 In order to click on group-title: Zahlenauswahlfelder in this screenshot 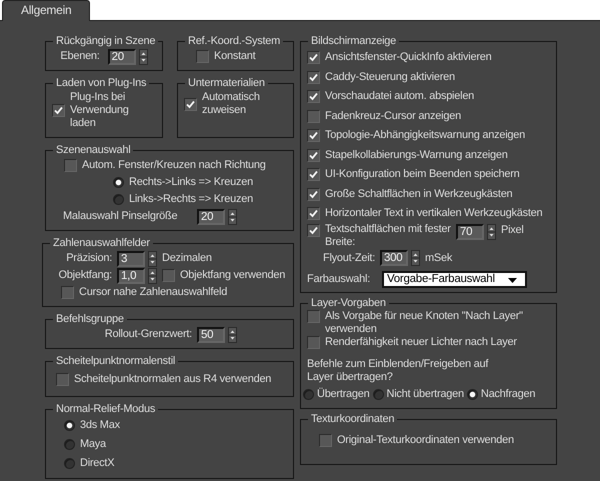, I will do `click(101, 243)`.